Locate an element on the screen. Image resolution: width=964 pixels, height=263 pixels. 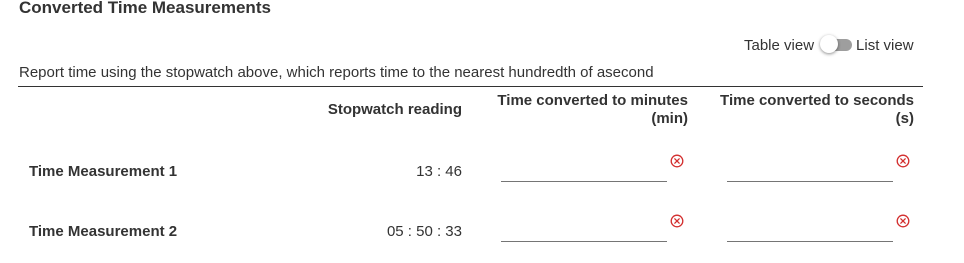
header-divider is located at coordinates (470, 86).